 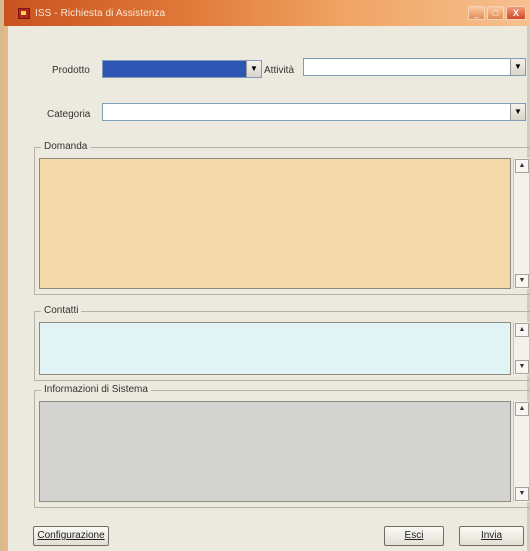 I want to click on contatti-group: Contatti ▲ ▼, so click(x=282, y=343).